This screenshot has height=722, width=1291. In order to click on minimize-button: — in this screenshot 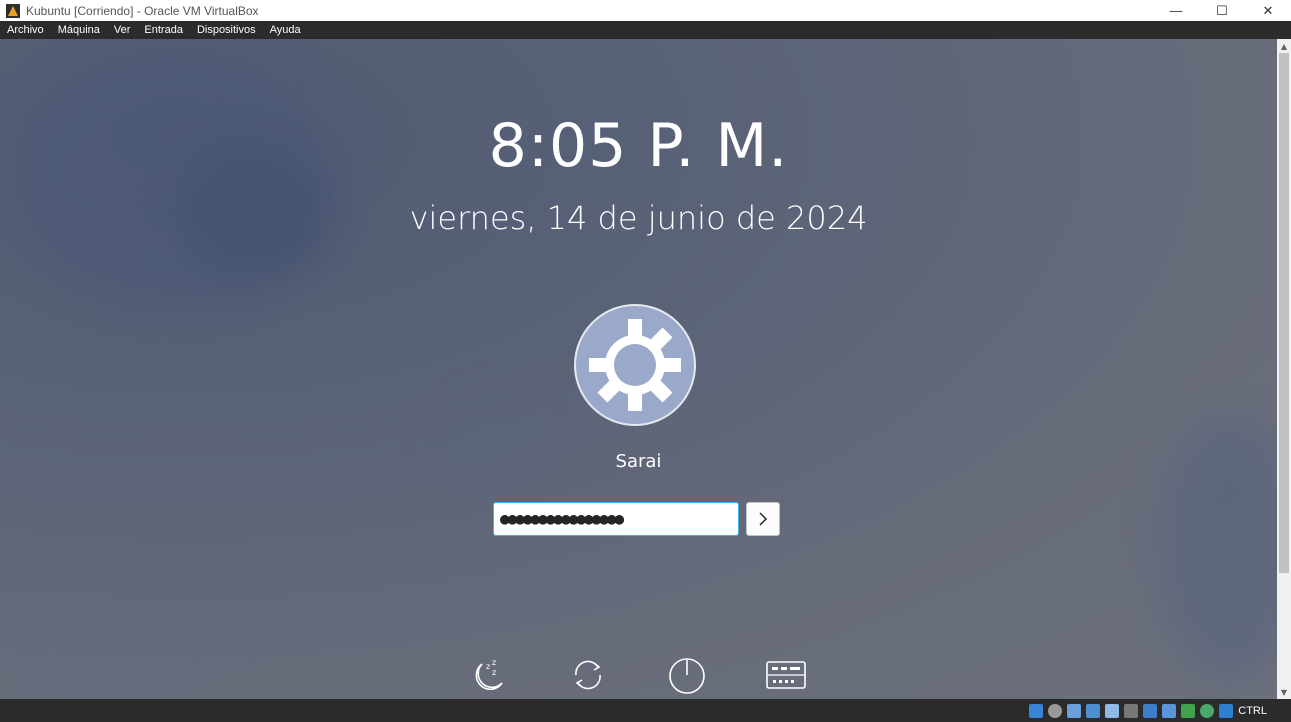, I will do `click(1176, 10)`.